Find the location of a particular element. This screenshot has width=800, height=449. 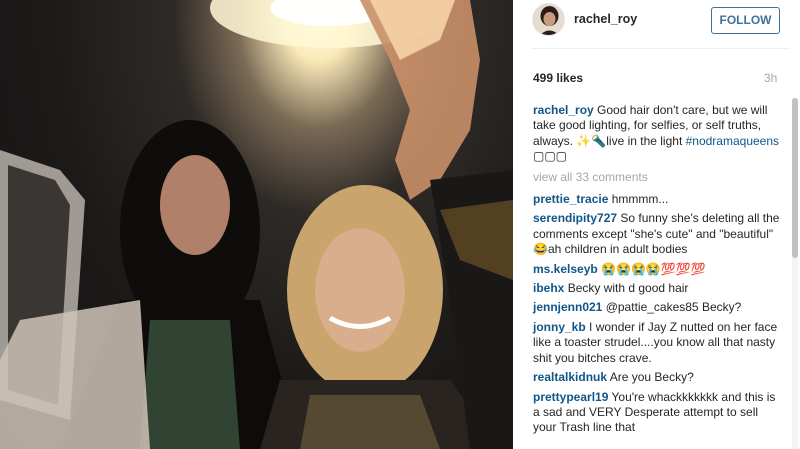

comment-username: prettypearl19 is located at coordinates (570, 397).